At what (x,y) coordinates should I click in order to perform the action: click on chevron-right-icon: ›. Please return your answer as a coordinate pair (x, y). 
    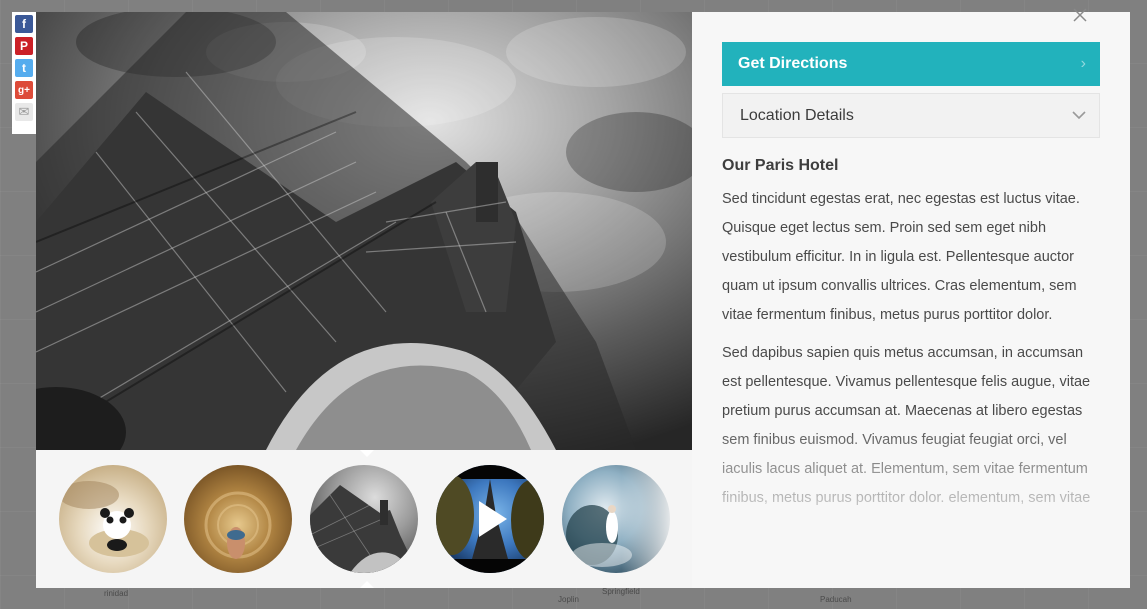
    Looking at the image, I should click on (1083, 63).